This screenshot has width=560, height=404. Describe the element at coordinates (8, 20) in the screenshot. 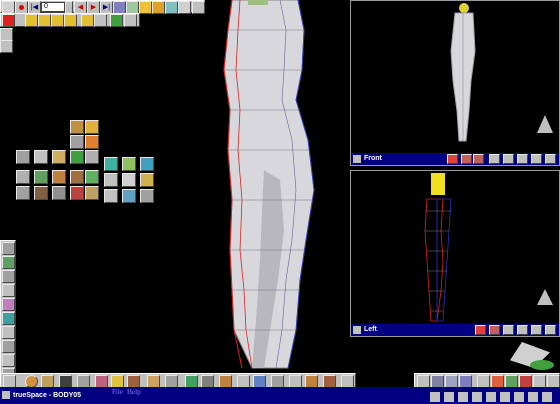

I see `color-icon` at that location.